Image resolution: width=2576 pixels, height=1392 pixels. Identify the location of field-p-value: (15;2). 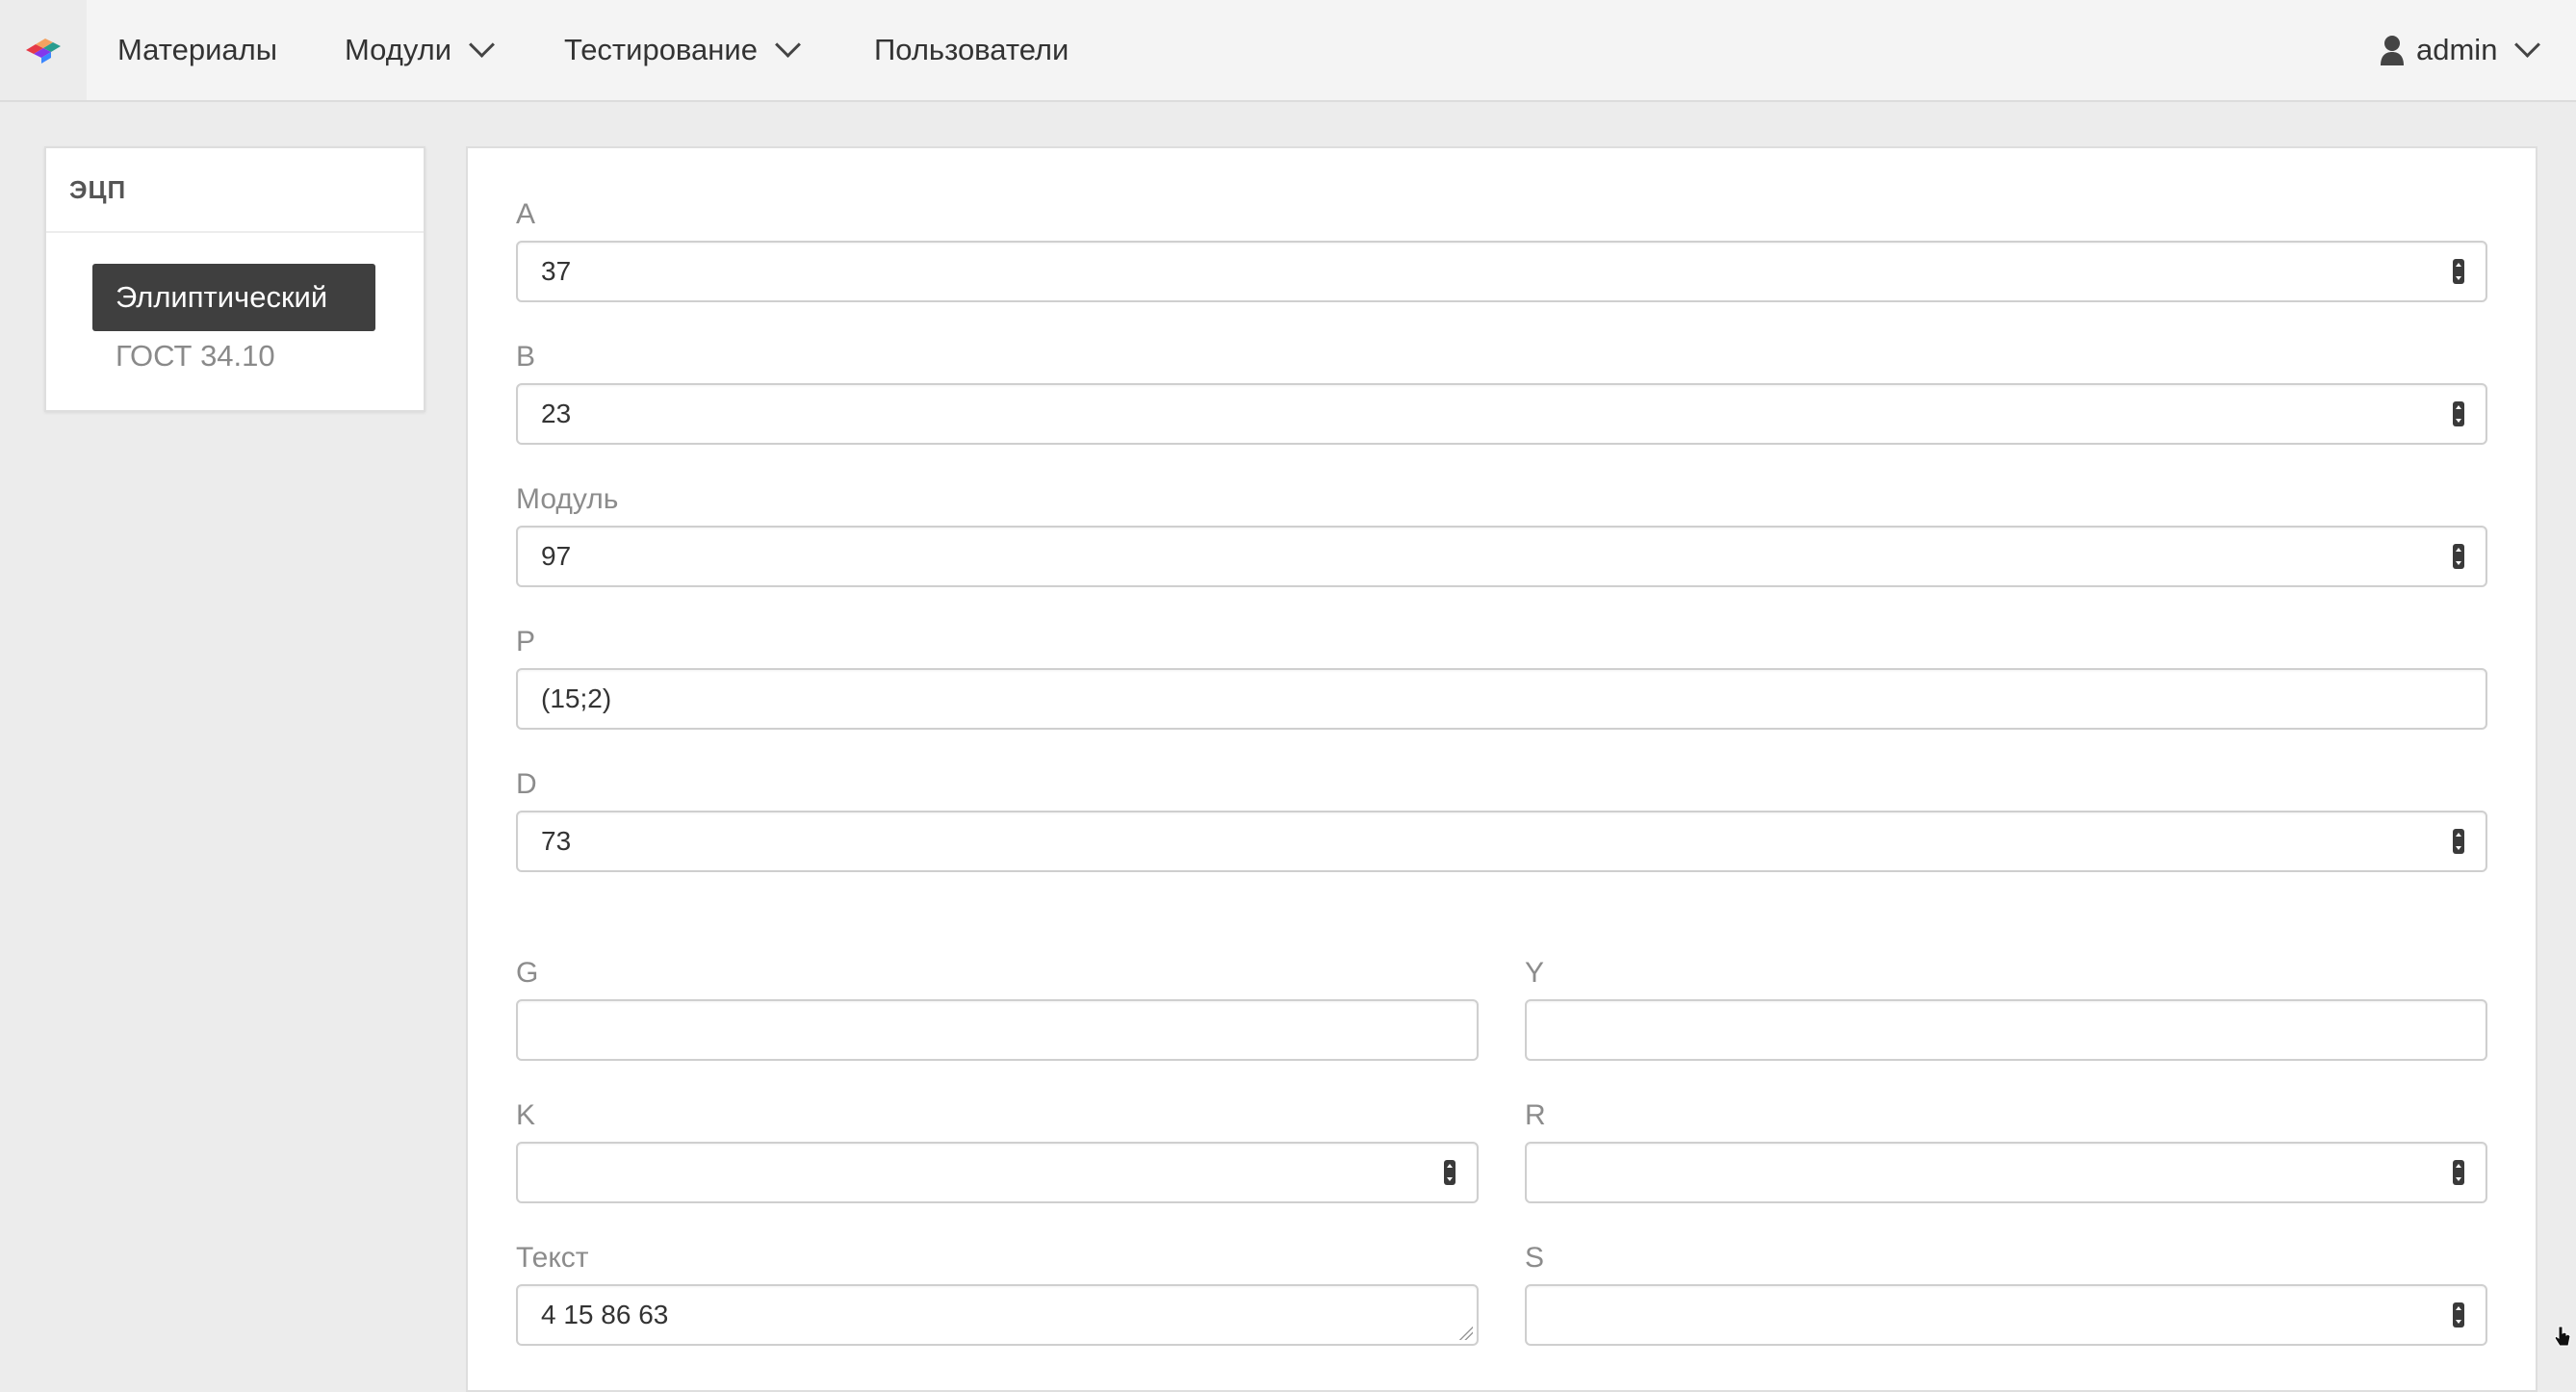
(576, 698).